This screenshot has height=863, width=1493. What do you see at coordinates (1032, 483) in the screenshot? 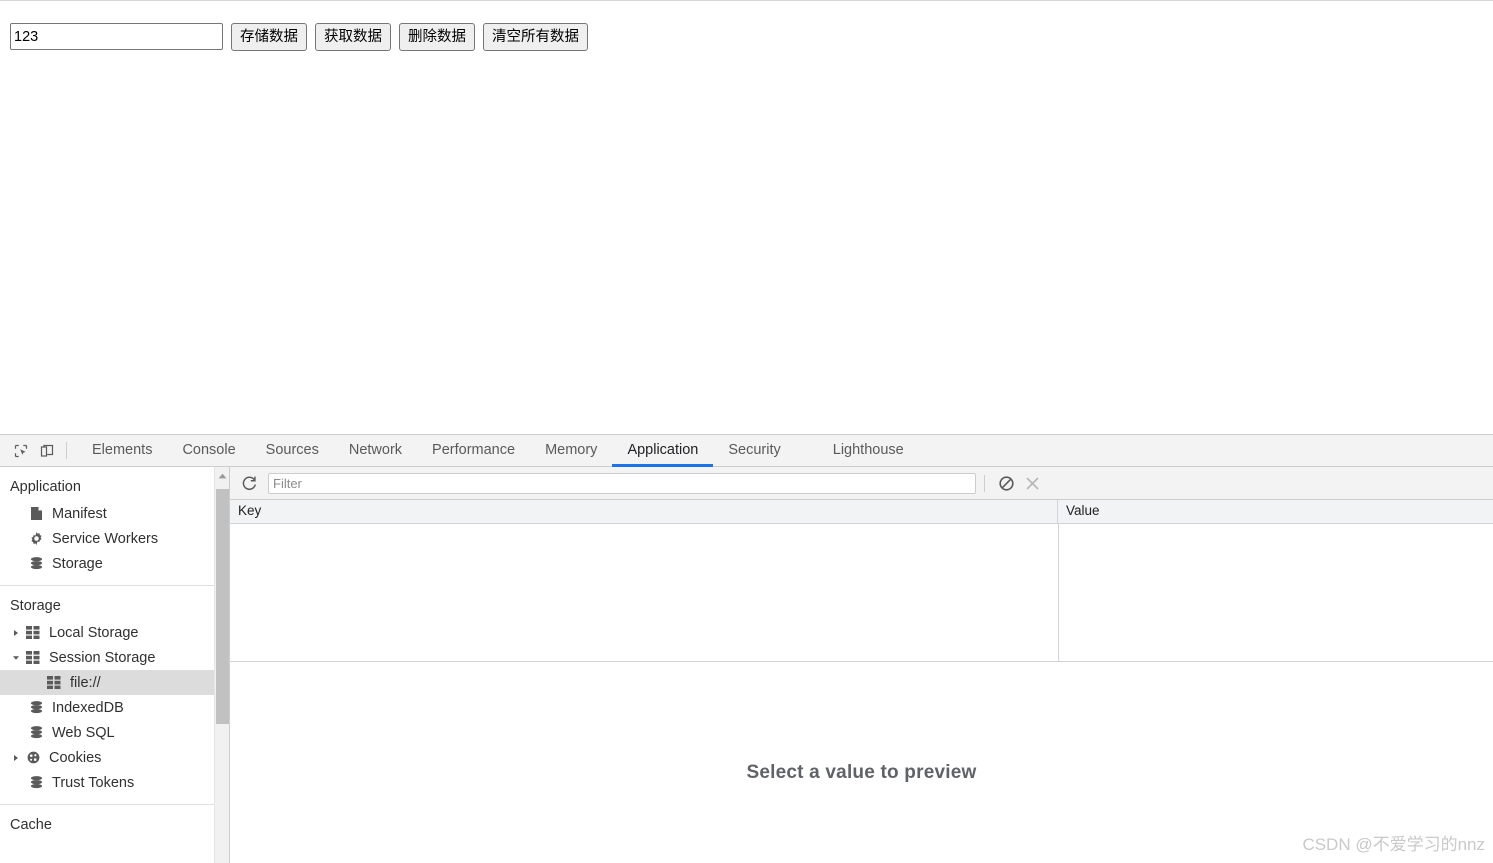
I see `delete-selected-icon` at bounding box center [1032, 483].